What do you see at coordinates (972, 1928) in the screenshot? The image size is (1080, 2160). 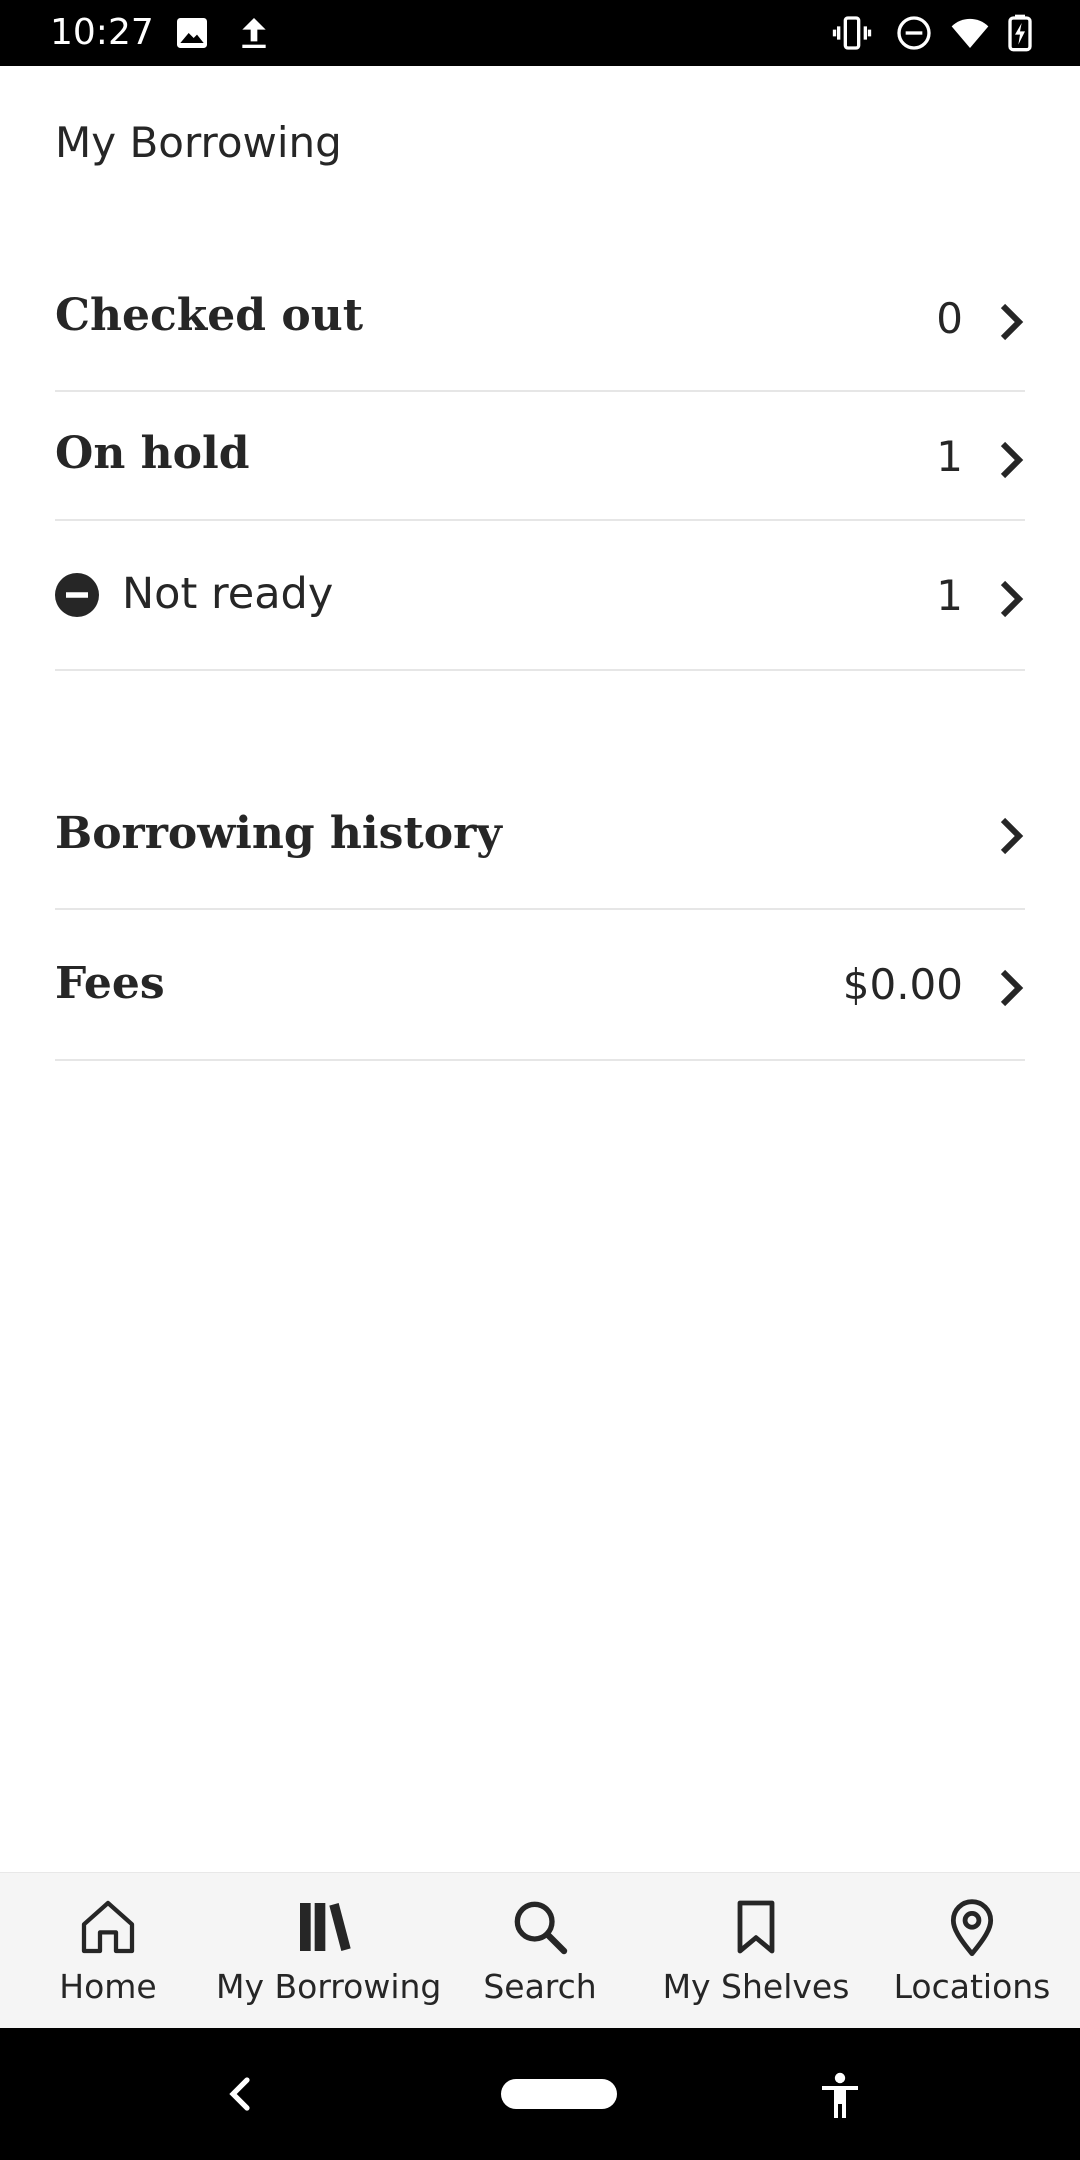 I see `location-pin-icon` at bounding box center [972, 1928].